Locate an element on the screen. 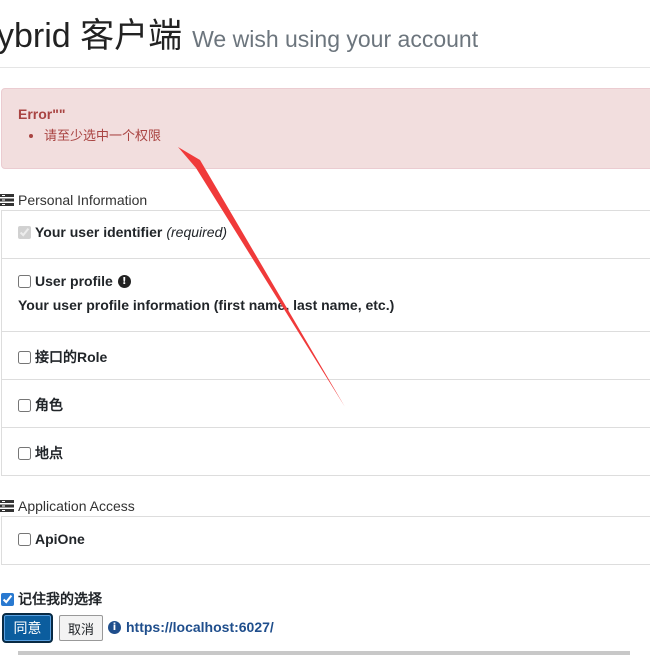  client-name: ybrid 客户端 is located at coordinates (91, 36).